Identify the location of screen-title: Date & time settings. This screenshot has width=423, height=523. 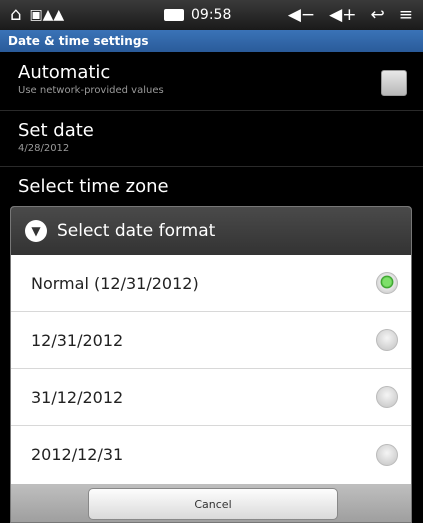
(211, 41).